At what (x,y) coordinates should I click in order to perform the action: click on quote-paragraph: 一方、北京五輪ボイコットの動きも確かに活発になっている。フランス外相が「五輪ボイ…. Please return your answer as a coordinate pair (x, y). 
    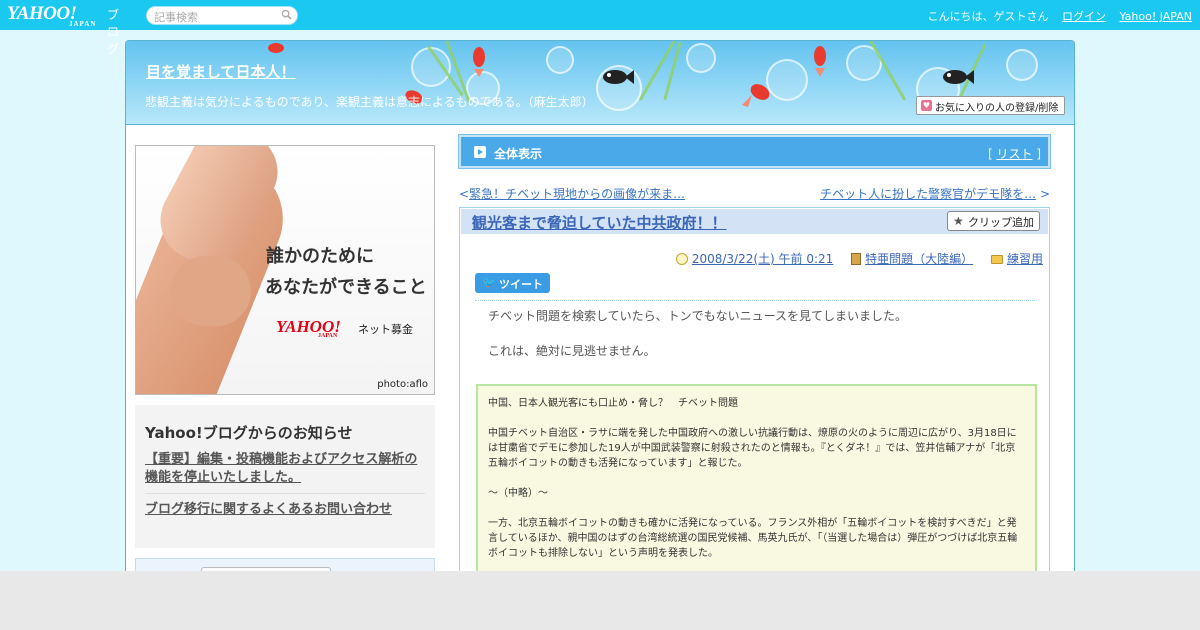
    Looking at the image, I should click on (753, 538).